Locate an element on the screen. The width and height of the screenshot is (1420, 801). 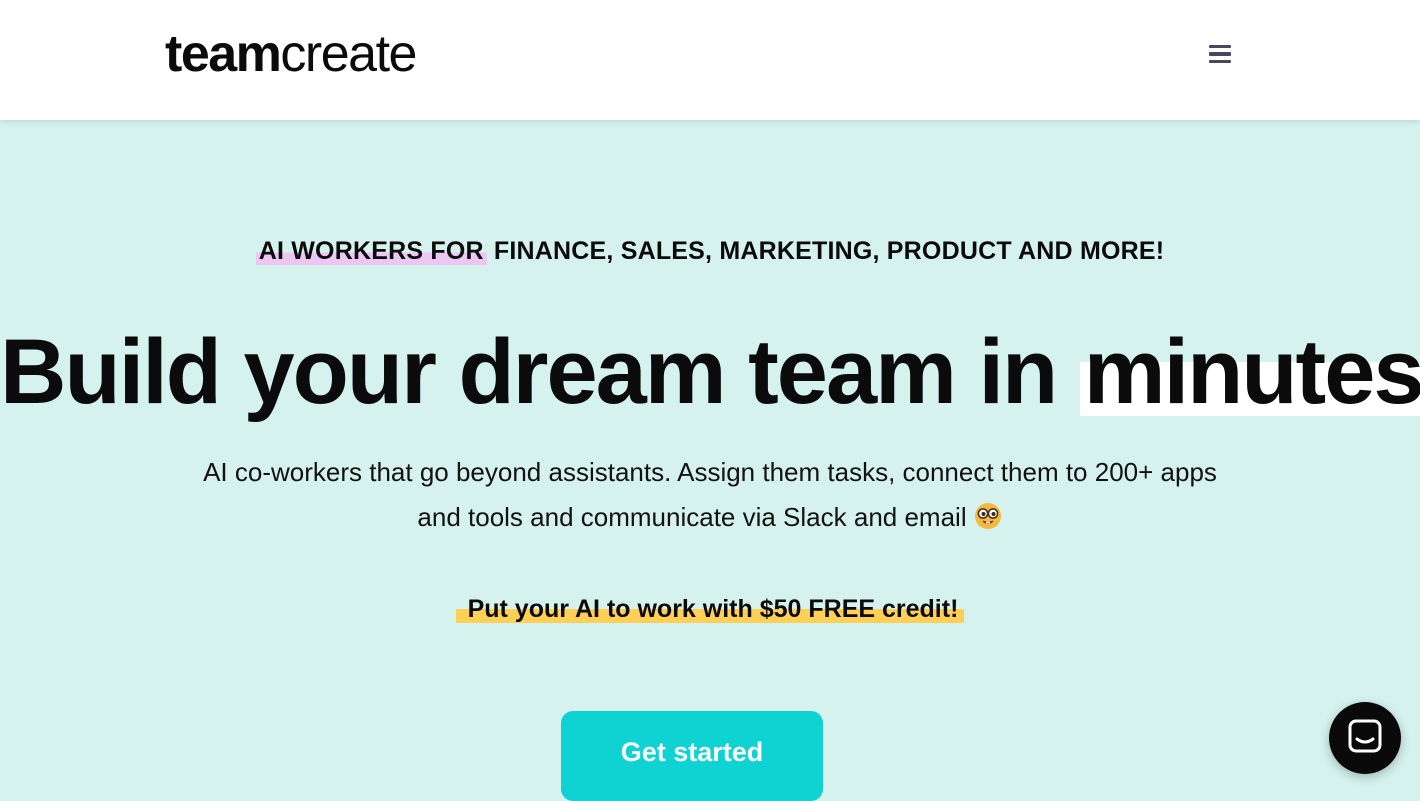
headline-highlight: minutes is located at coordinates (1249, 372).